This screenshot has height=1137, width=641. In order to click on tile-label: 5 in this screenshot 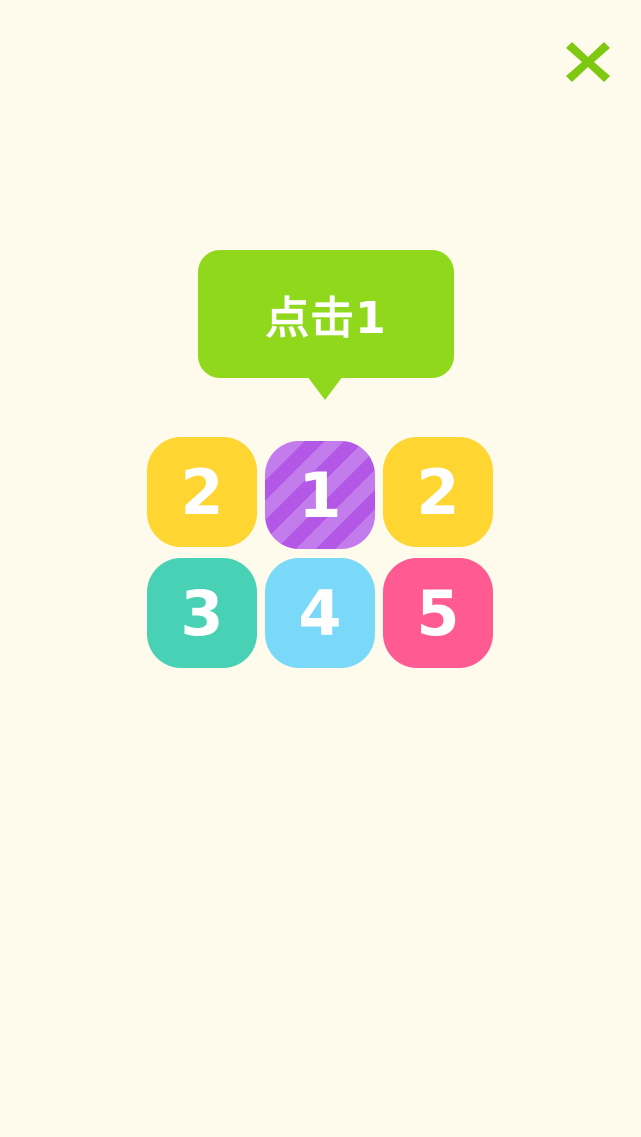, I will do `click(438, 613)`.